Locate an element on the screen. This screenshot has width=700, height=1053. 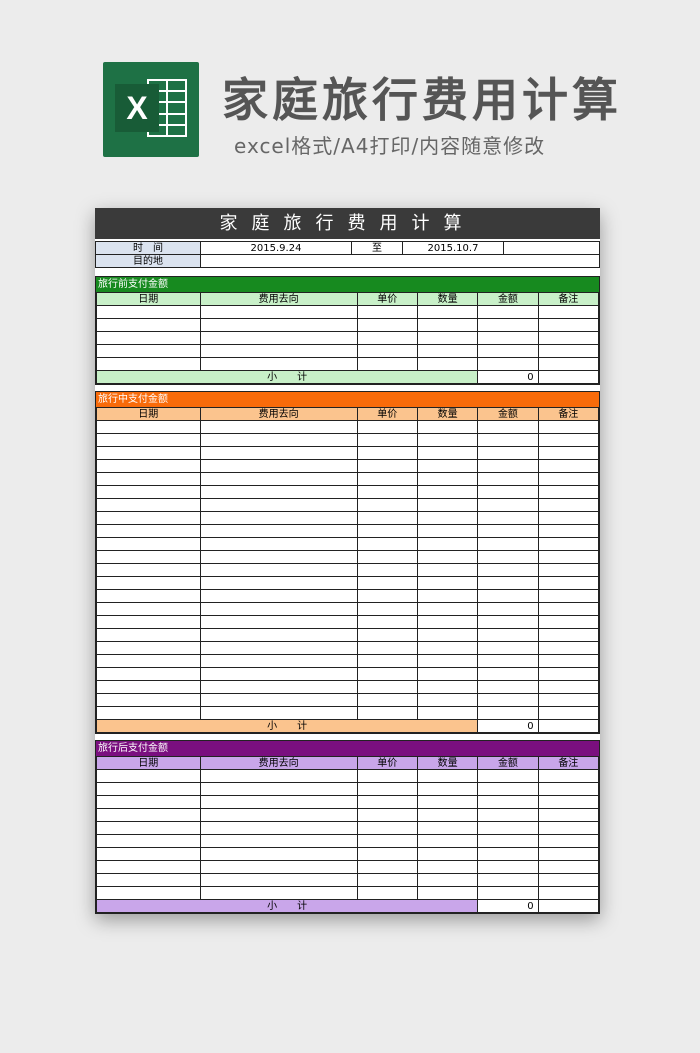
date-end-cell: 2015.10.7 is located at coordinates (453, 248).